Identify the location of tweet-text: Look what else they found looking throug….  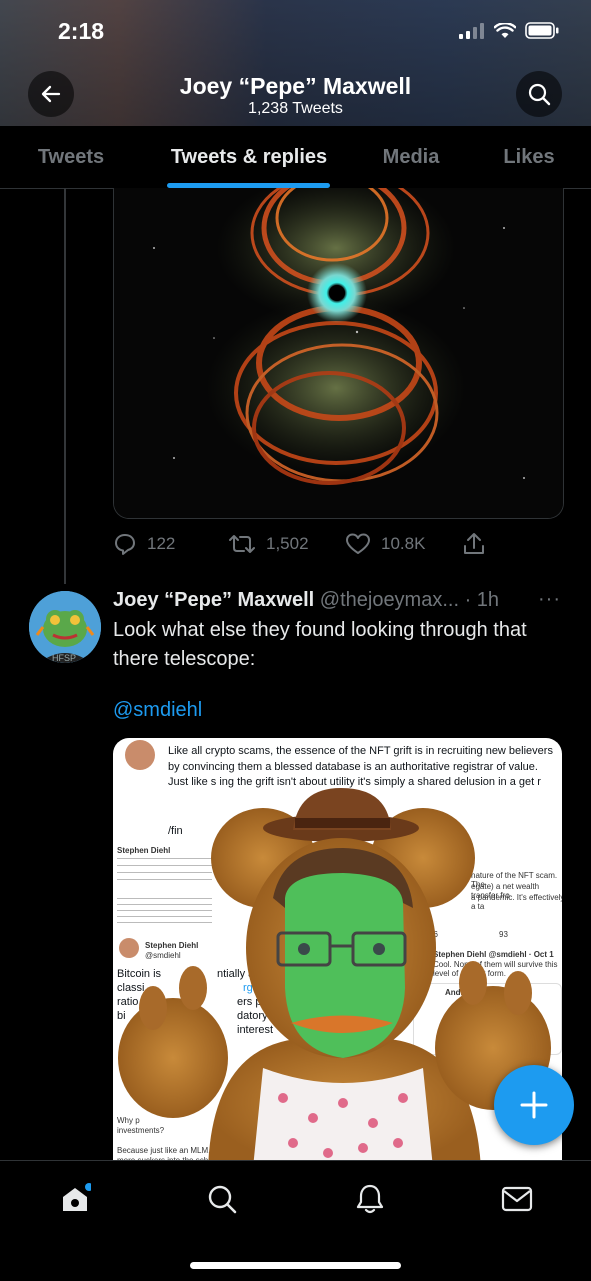
(320, 644).